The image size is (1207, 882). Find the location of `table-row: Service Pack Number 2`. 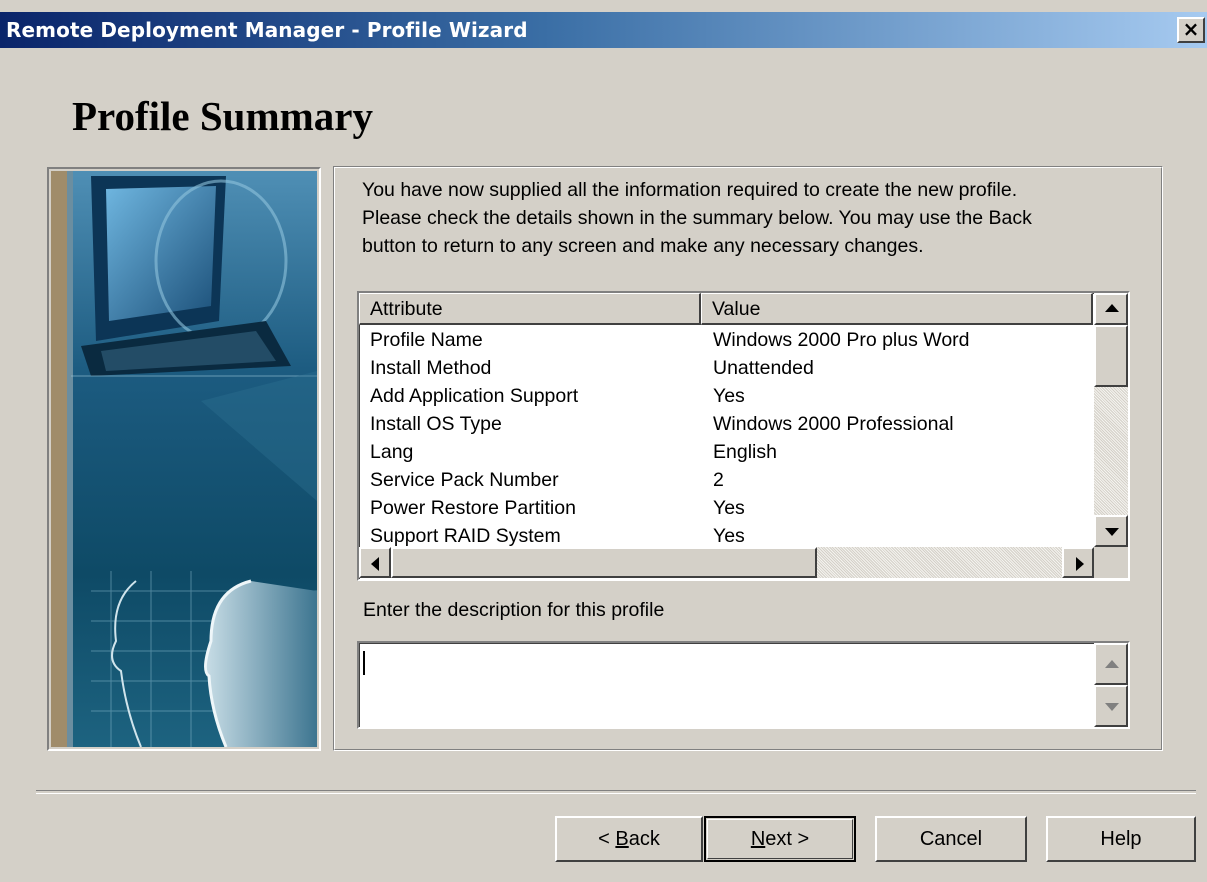

table-row: Service Pack Number 2 is located at coordinates (726, 480).